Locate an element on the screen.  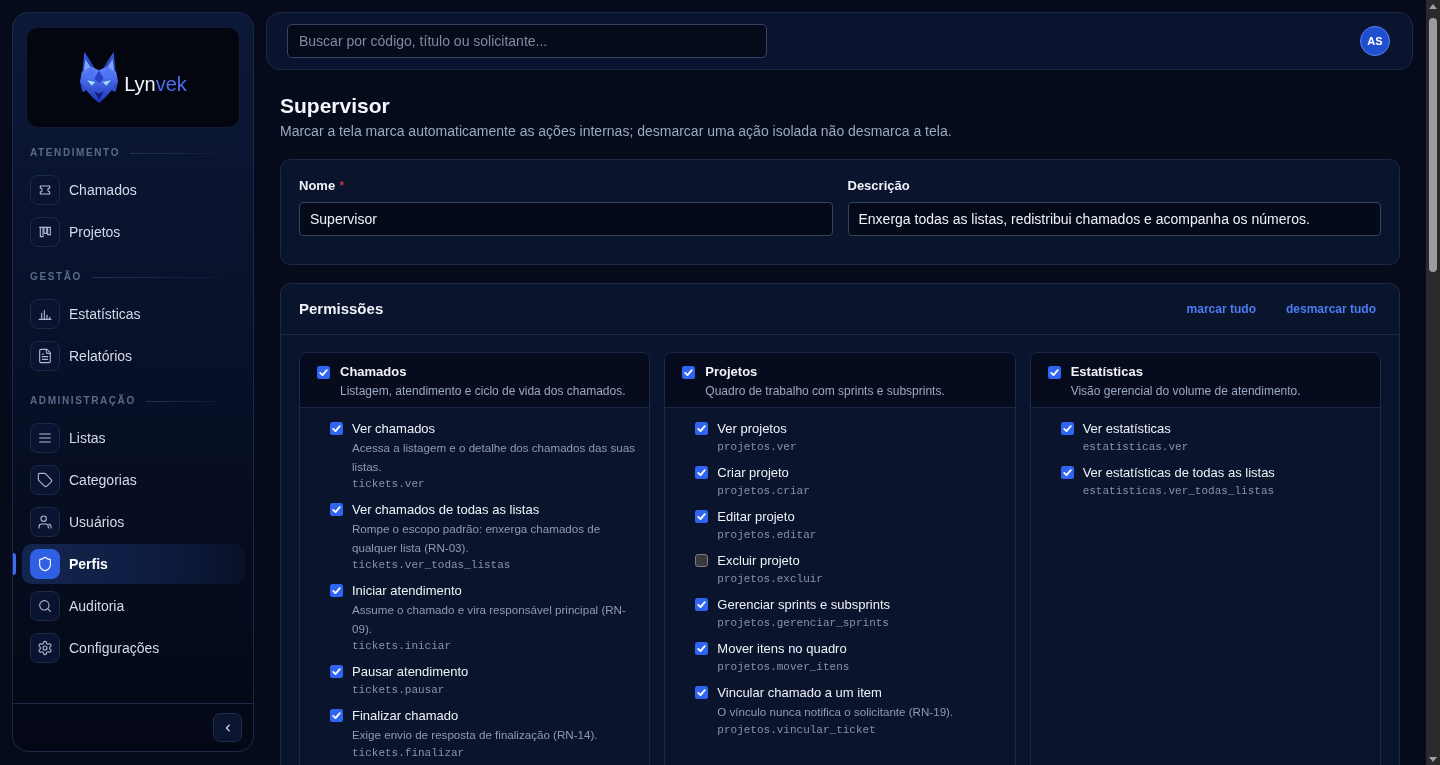
page-subtitle: Marcar a tela marca automaticamente as ações internas; desmarcar uma ação isolada não desmarca a tela. is located at coordinates (616, 131).